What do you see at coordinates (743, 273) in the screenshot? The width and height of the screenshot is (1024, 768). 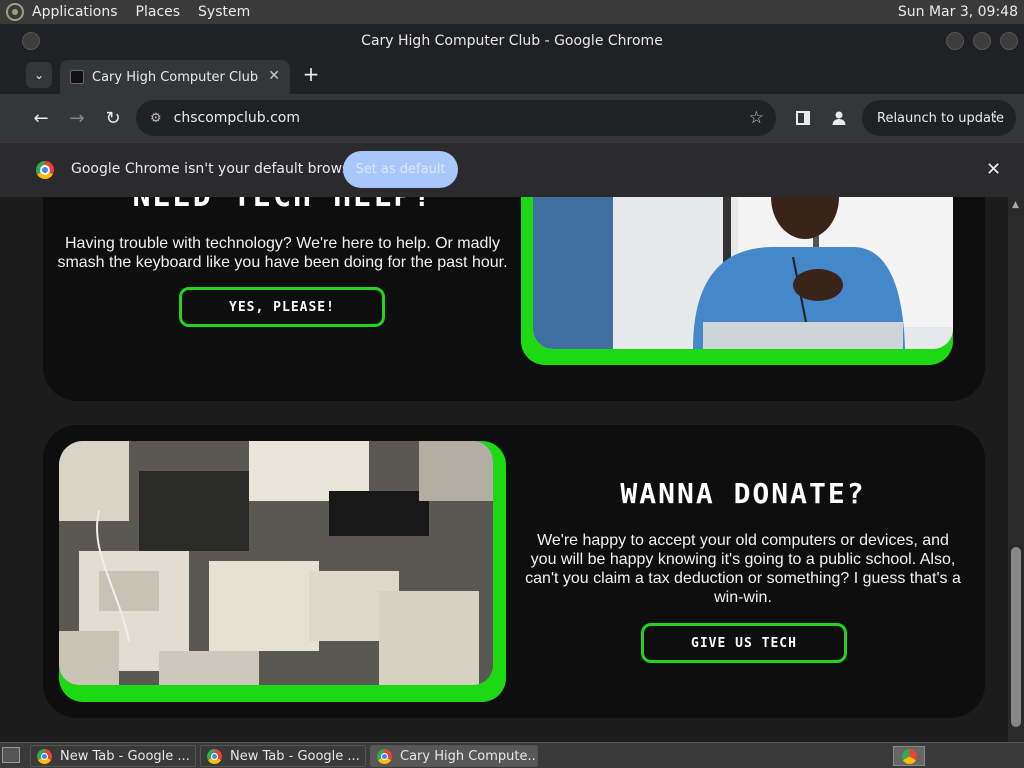 I see `tech-help-photo` at bounding box center [743, 273].